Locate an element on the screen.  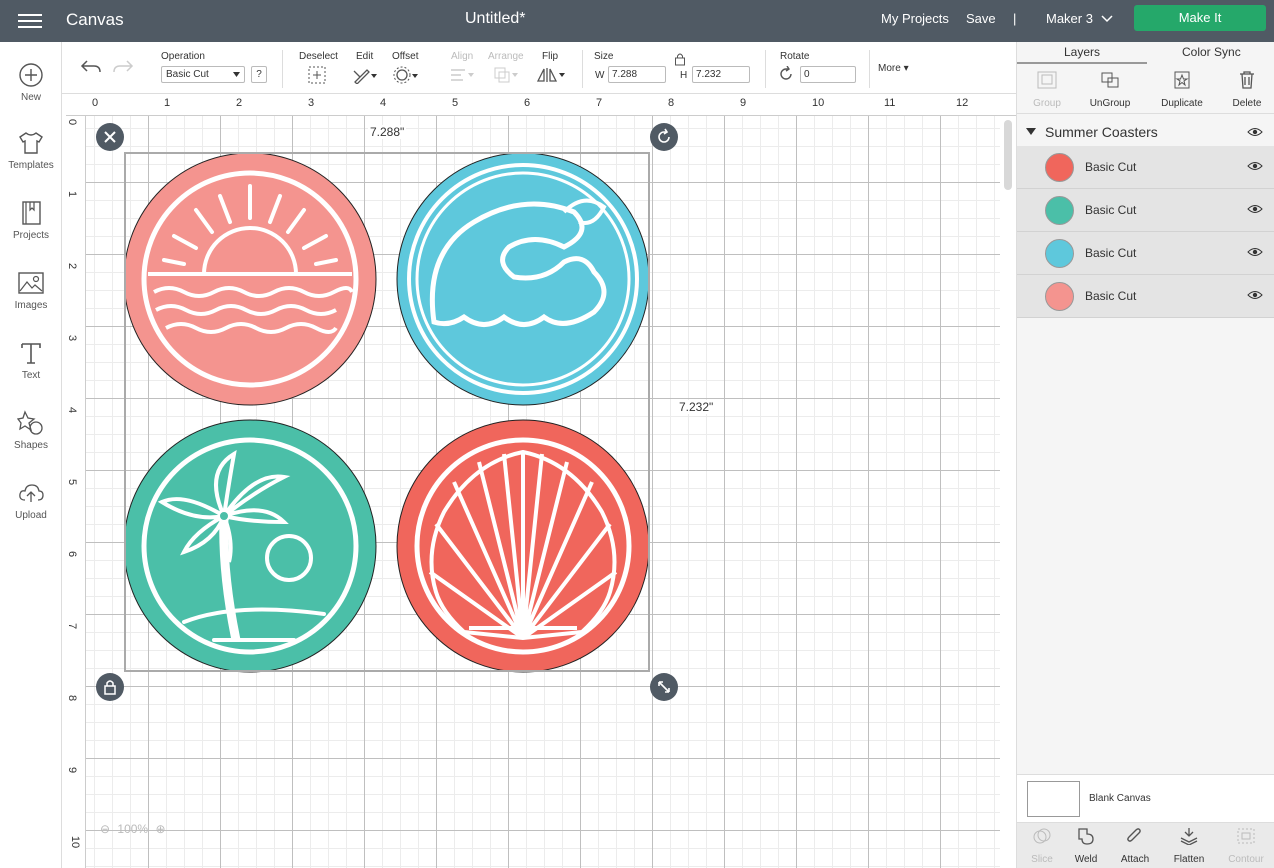
sidebar-item-images: Images is located at coordinates (31, 301).